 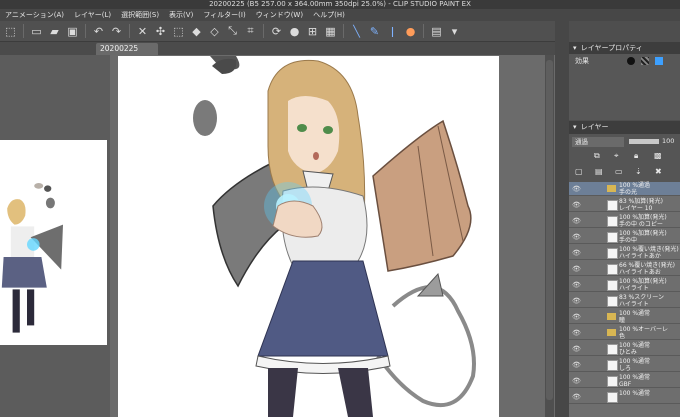 What do you see at coordinates (329, 15) in the screenshot?
I see `menu-help: ヘルプ(H)` at bounding box center [329, 15].